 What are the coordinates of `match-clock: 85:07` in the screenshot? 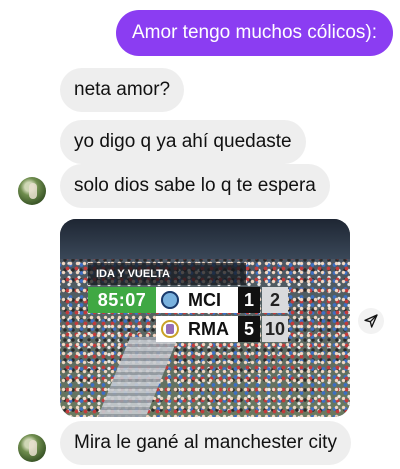 It's located at (122, 300).